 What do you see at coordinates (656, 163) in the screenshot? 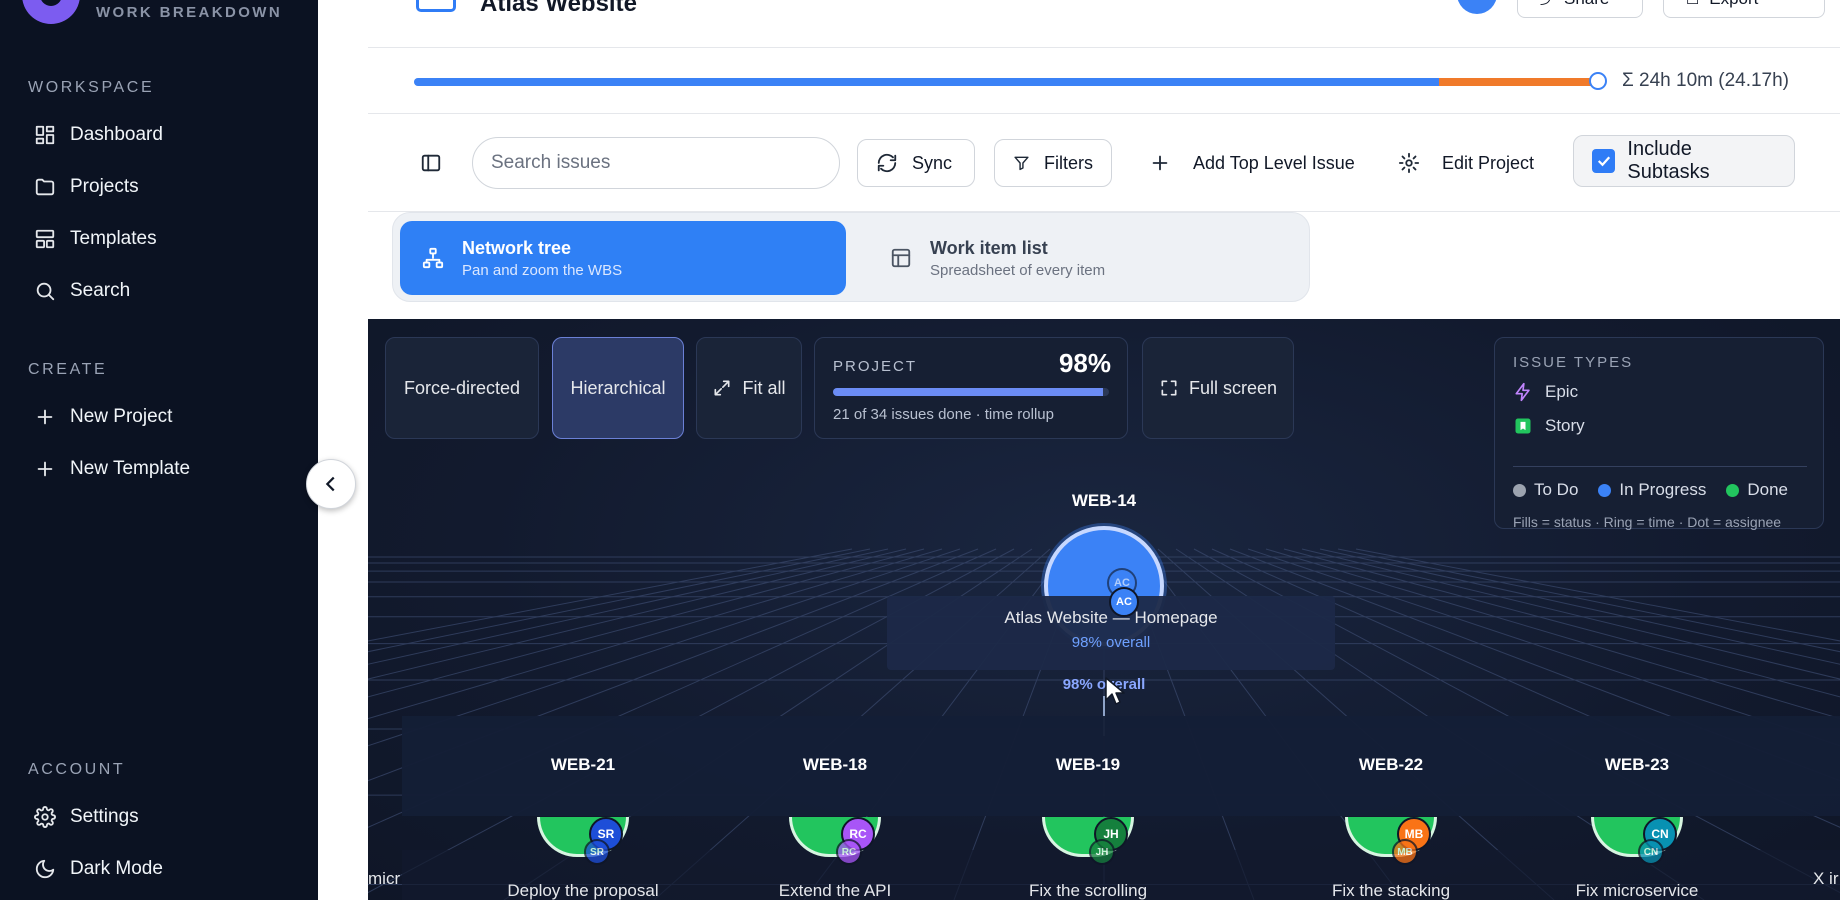
I see `search-input` at bounding box center [656, 163].